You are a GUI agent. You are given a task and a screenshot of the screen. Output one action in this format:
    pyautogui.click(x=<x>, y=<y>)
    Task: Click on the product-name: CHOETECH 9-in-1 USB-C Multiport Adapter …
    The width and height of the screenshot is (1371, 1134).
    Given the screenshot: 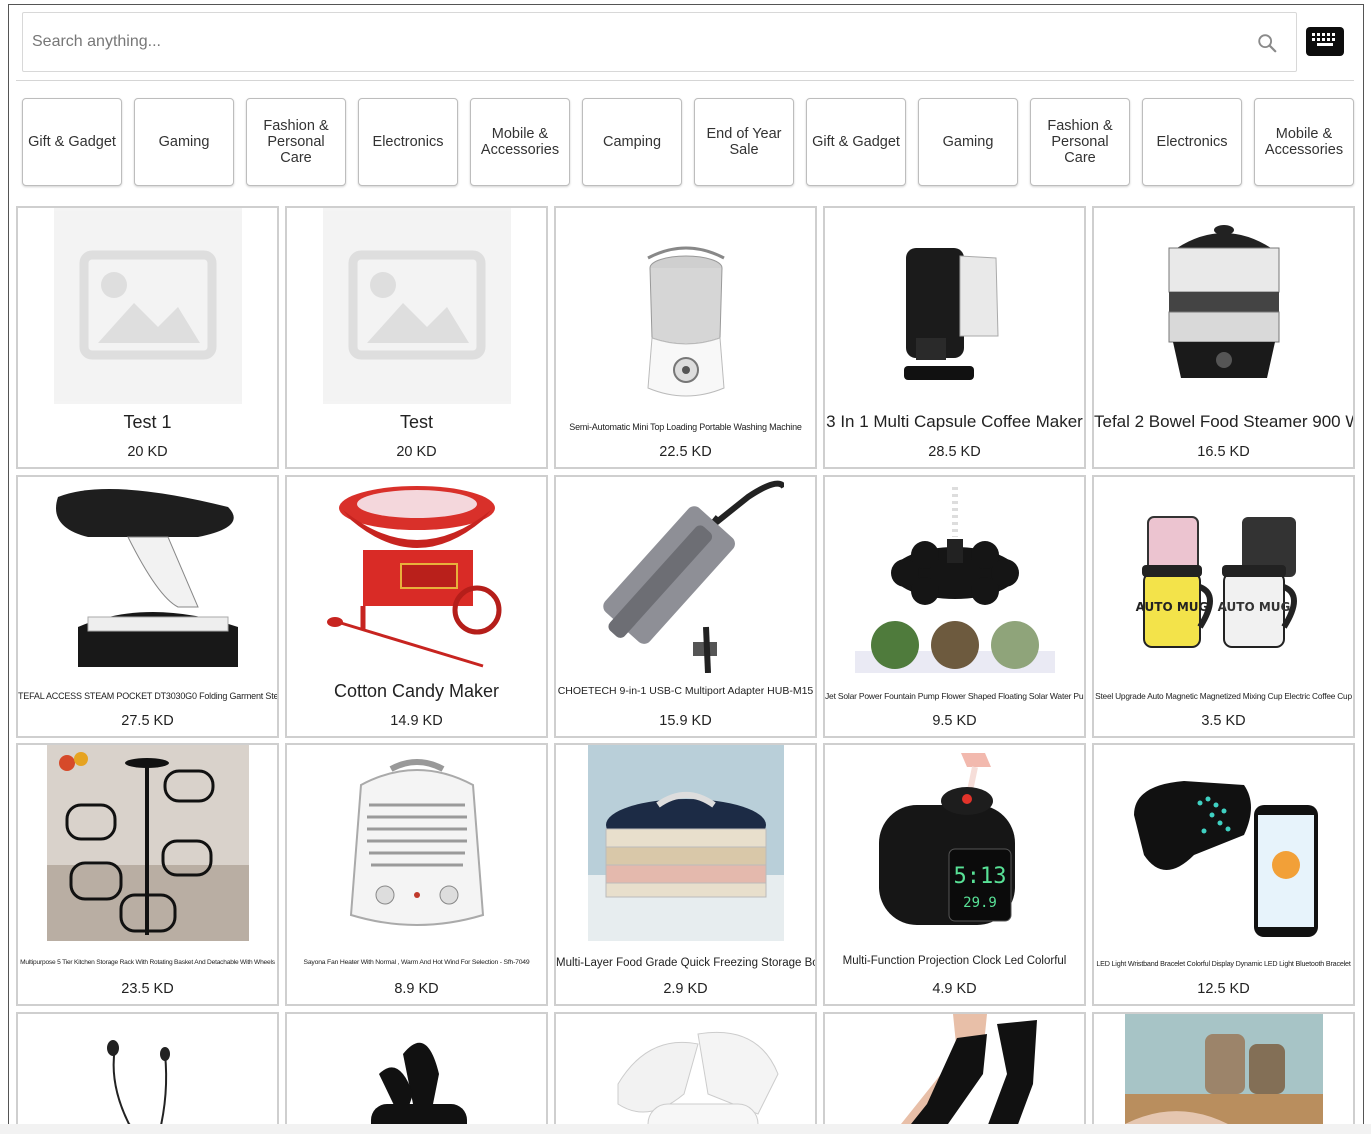 What is the action you would take?
    pyautogui.click(x=685, y=691)
    